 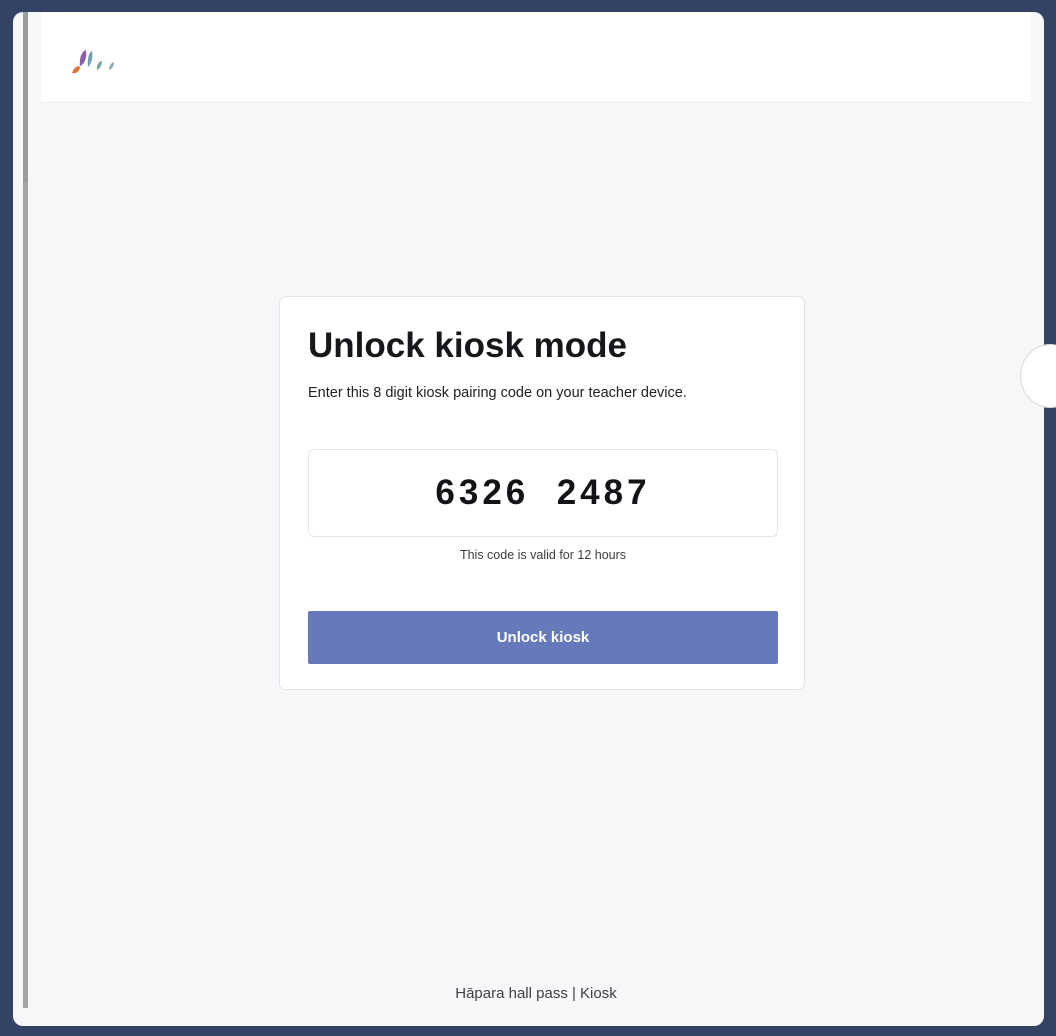 What do you see at coordinates (25, 97) in the screenshot?
I see `scrollbar-thumb` at bounding box center [25, 97].